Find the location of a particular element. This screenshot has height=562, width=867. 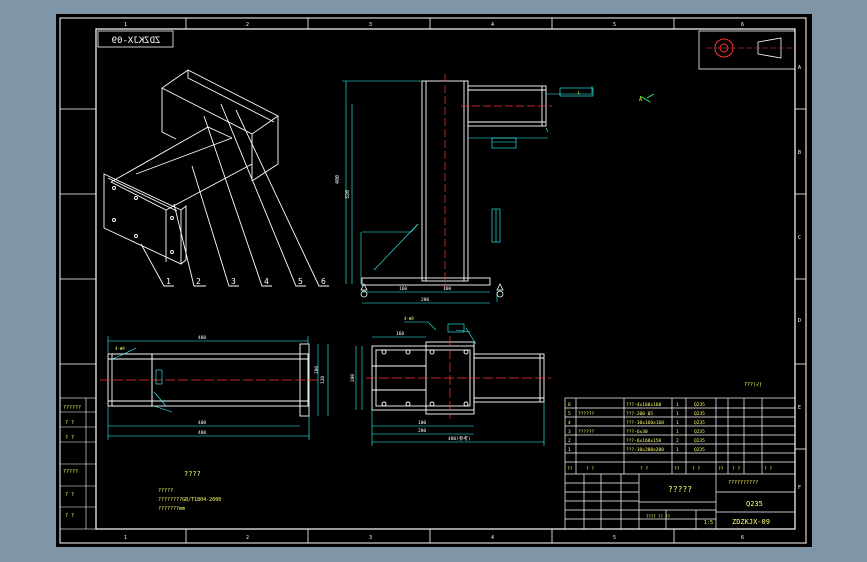

notes-line-1: ????? is located at coordinates (165, 491).